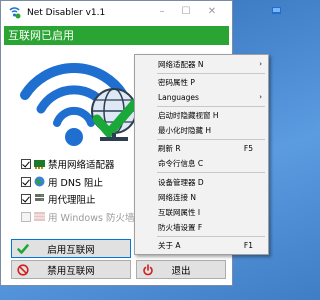  Describe the element at coordinates (212, 12) in the screenshot. I see `close-button: ✕` at that location.